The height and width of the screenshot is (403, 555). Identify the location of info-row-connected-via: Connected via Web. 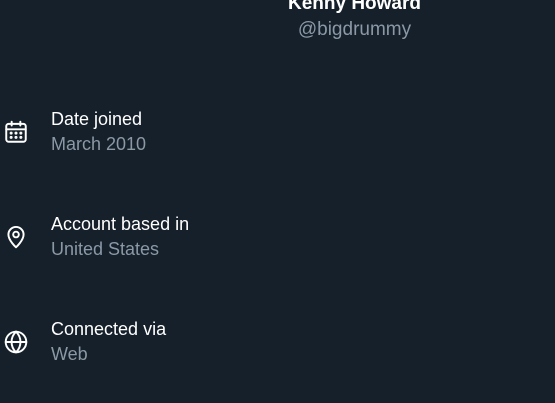
(277, 344).